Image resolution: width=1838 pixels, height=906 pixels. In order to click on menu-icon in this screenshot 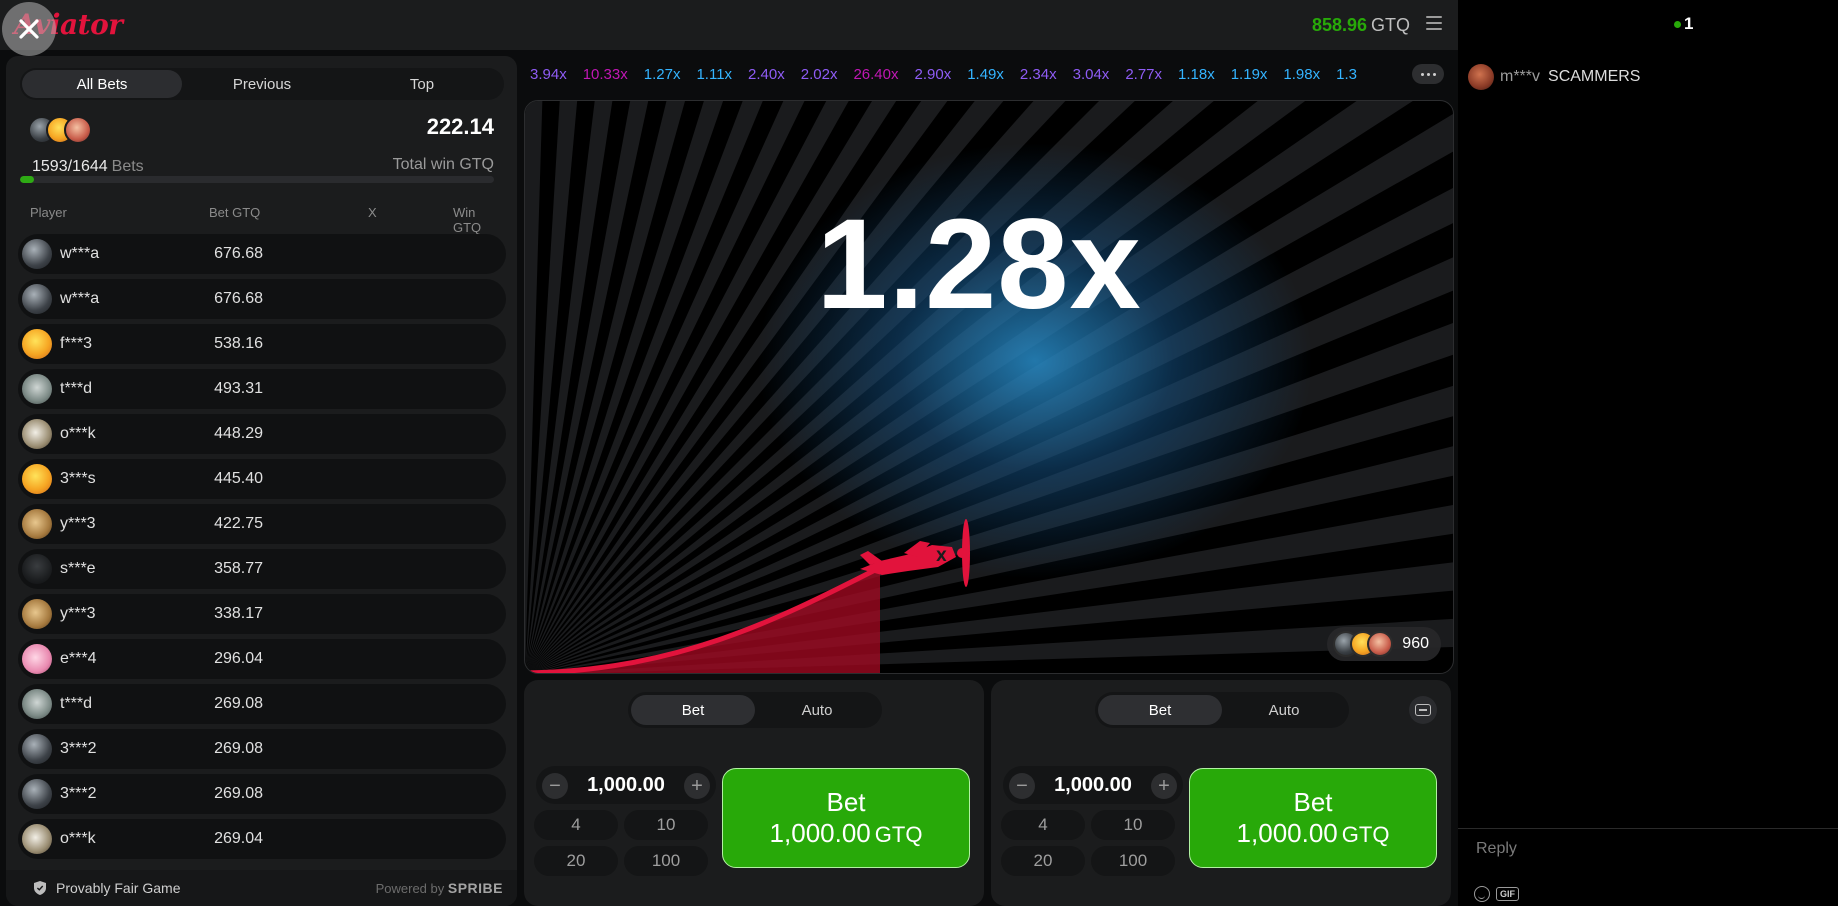, I will do `click(1434, 23)`.